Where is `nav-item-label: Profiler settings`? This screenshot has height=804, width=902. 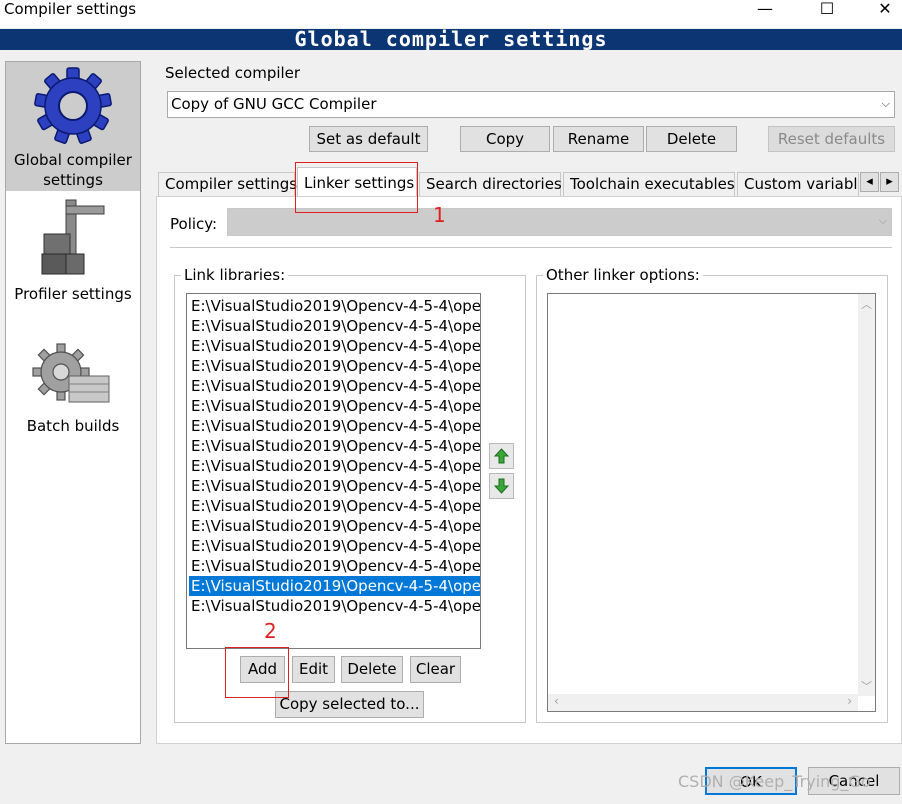 nav-item-label: Profiler settings is located at coordinates (73, 294).